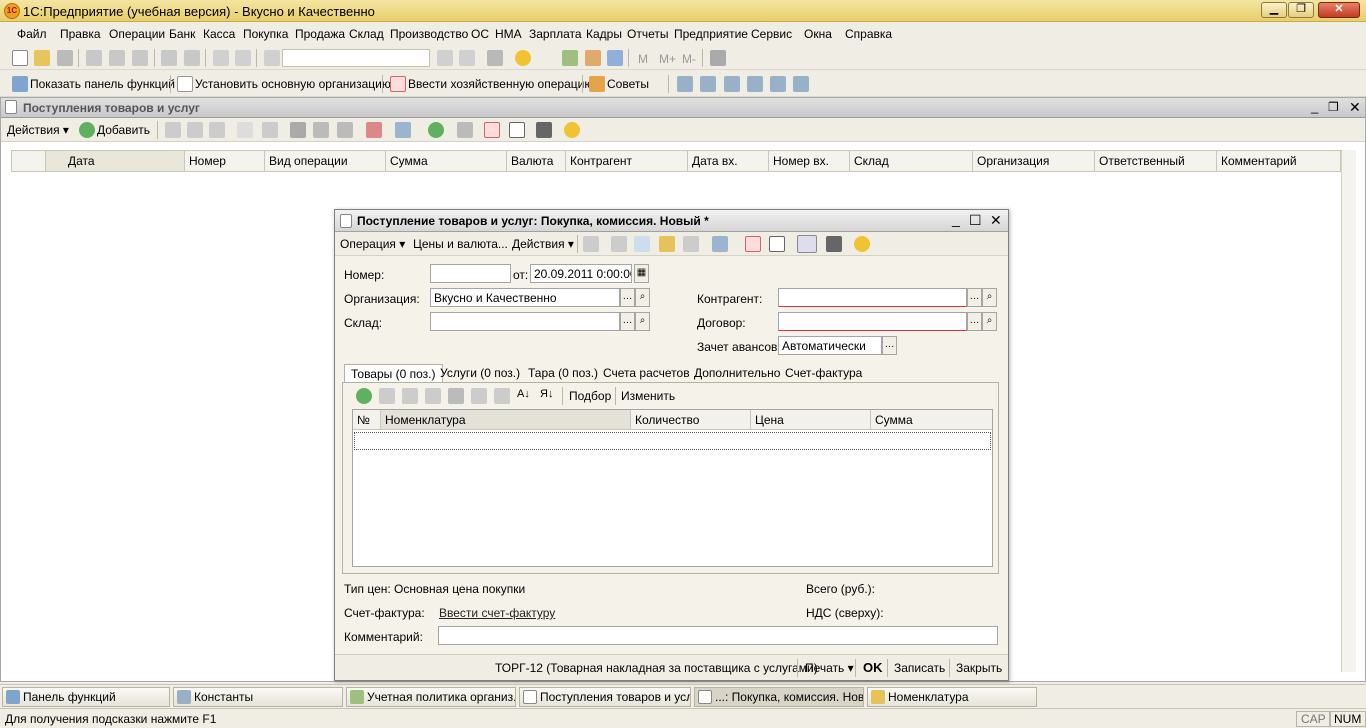  I want to click on move-up-icon, so click(479, 396).